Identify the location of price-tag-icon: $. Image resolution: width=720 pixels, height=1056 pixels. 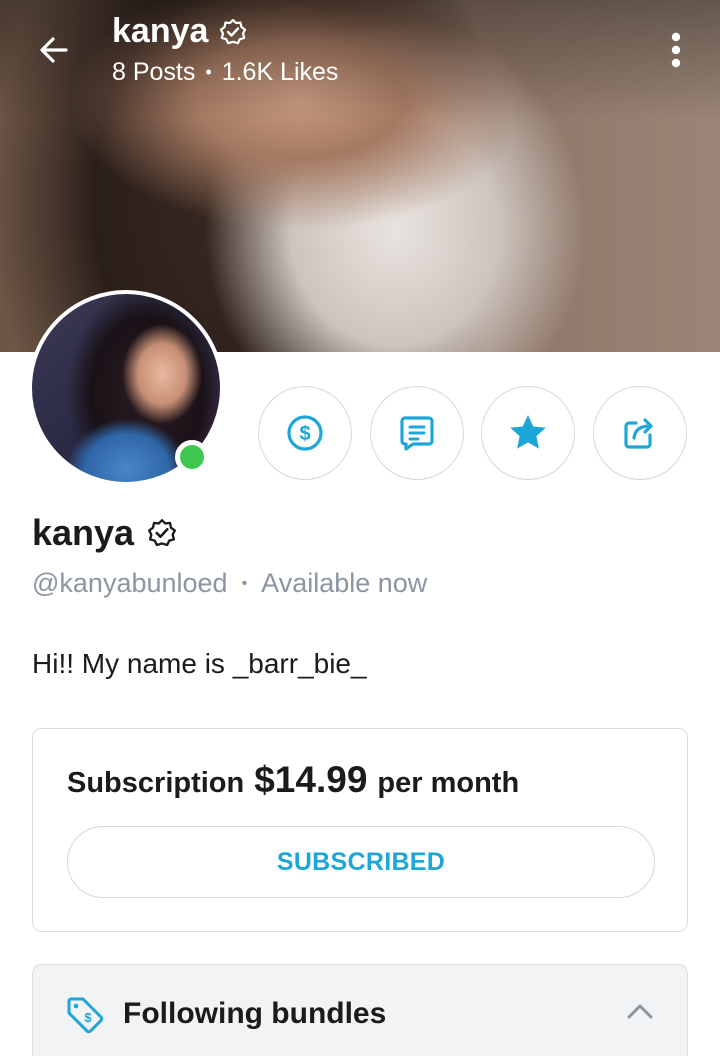
(85, 1015).